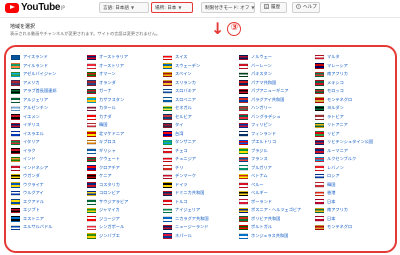  I want to click on region-item: 台湾, so click(201, 134).